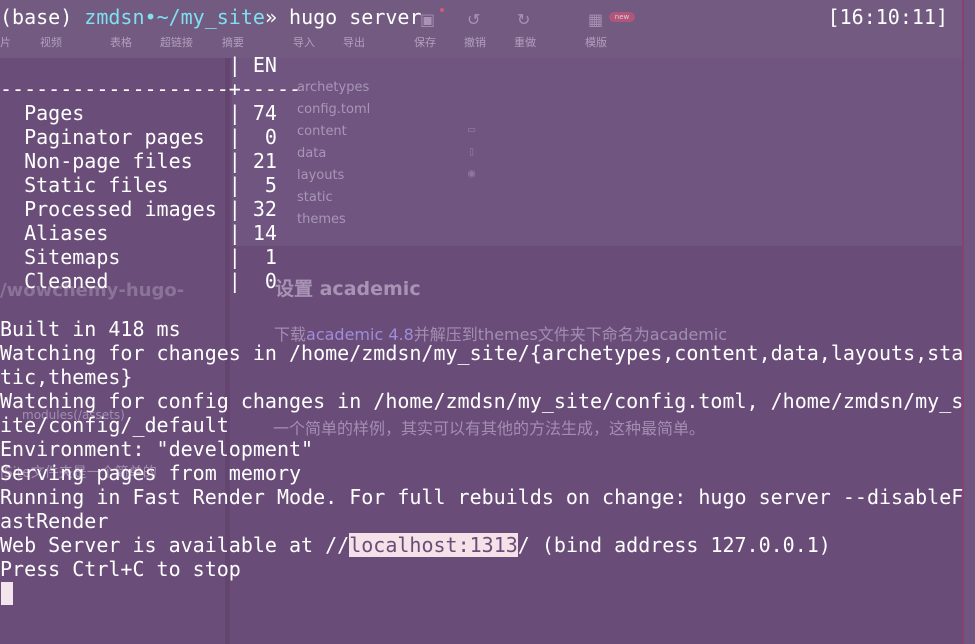  I want to click on terminal-cursor, so click(7, 593).